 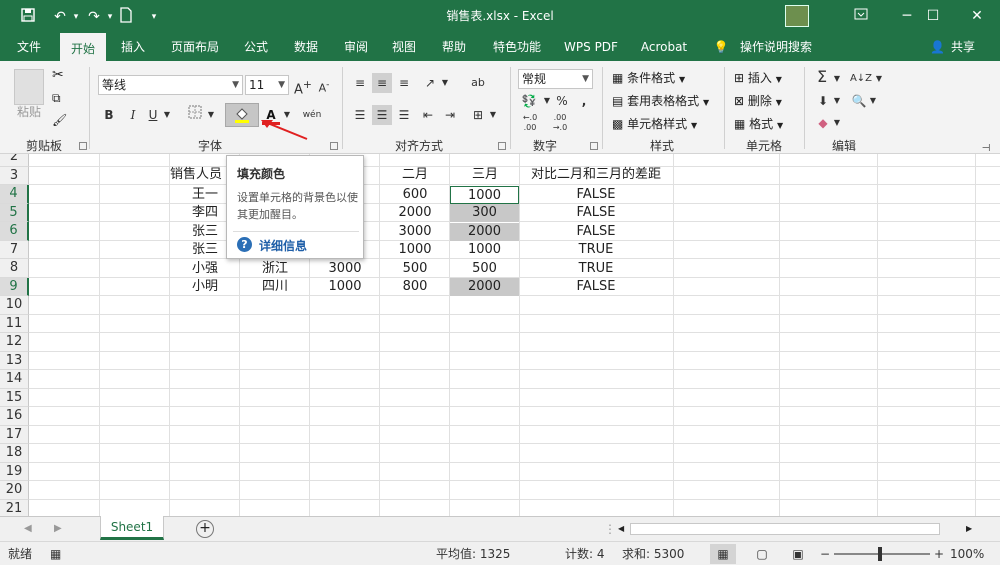 I want to click on format-painter-icon: 🖌, so click(x=59, y=120).